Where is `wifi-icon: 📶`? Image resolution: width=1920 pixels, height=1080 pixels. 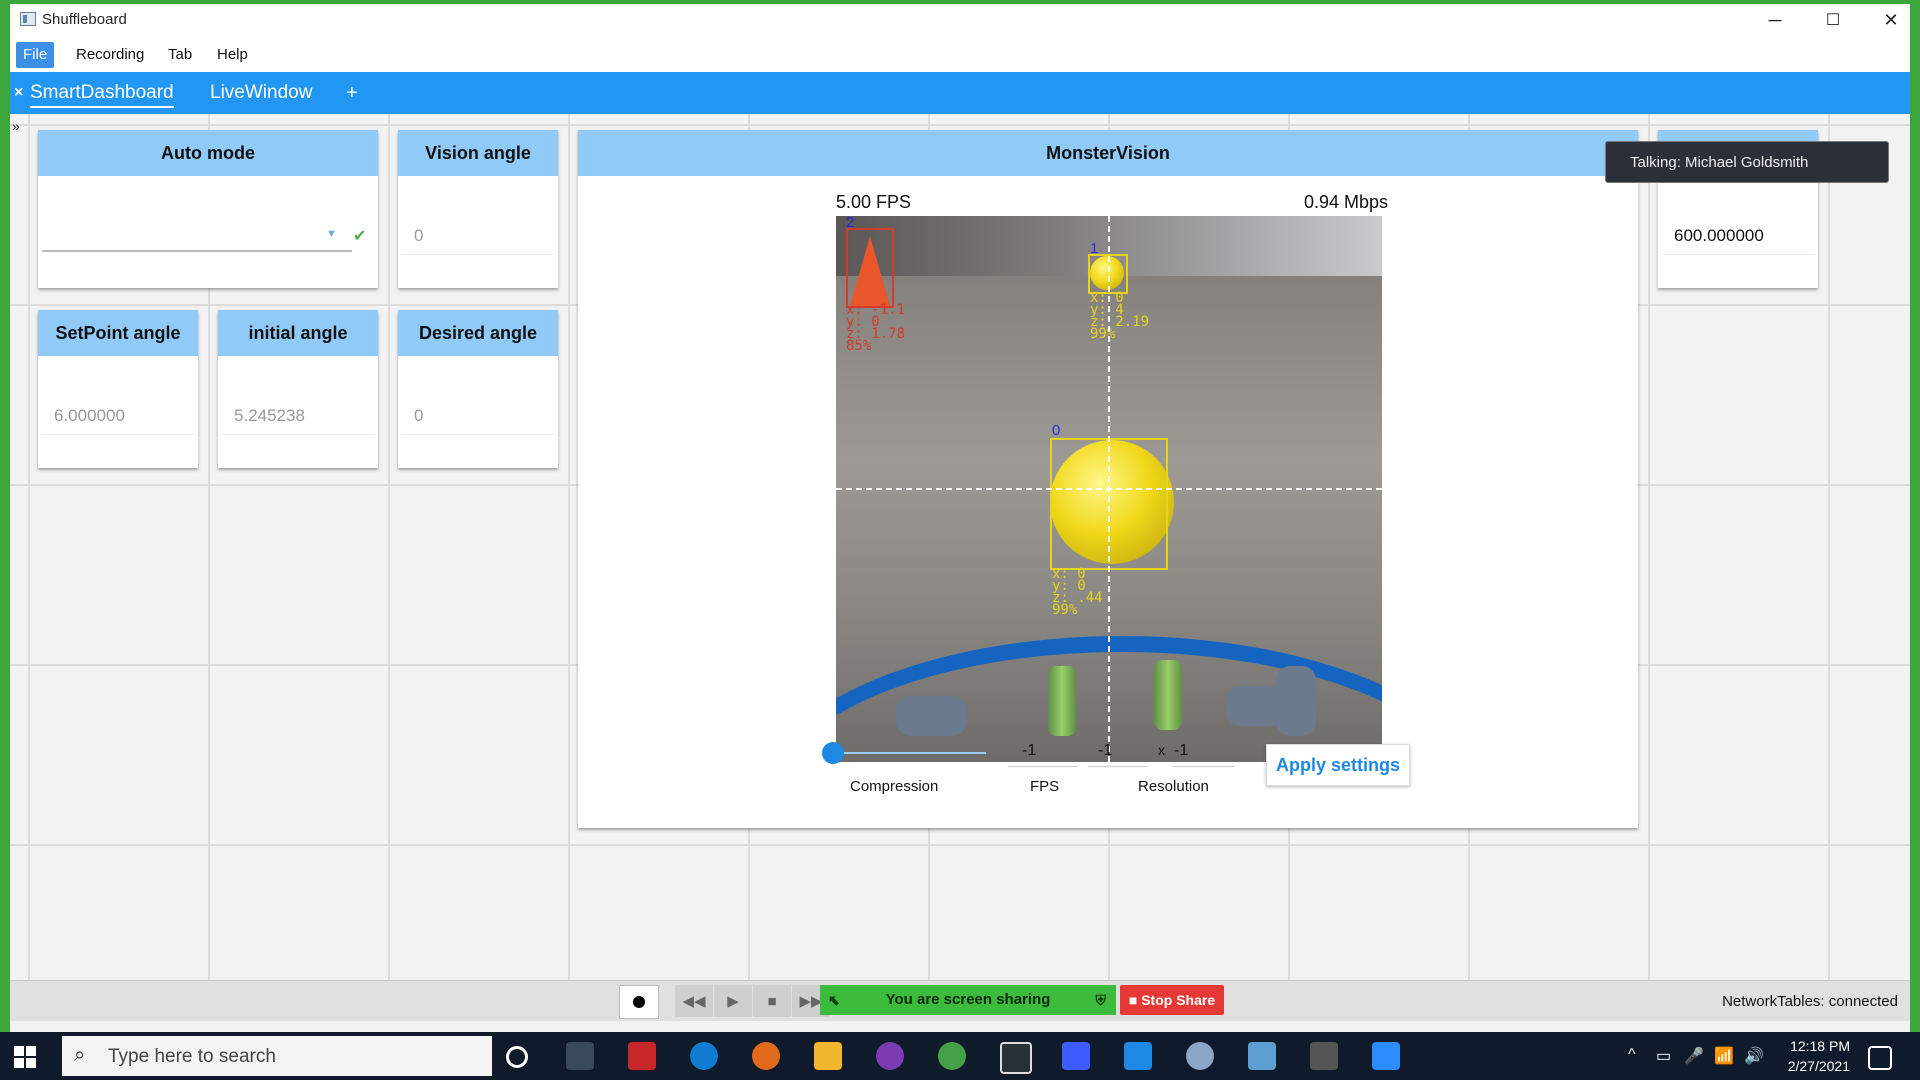
wifi-icon: 📶 is located at coordinates (1724, 1056).